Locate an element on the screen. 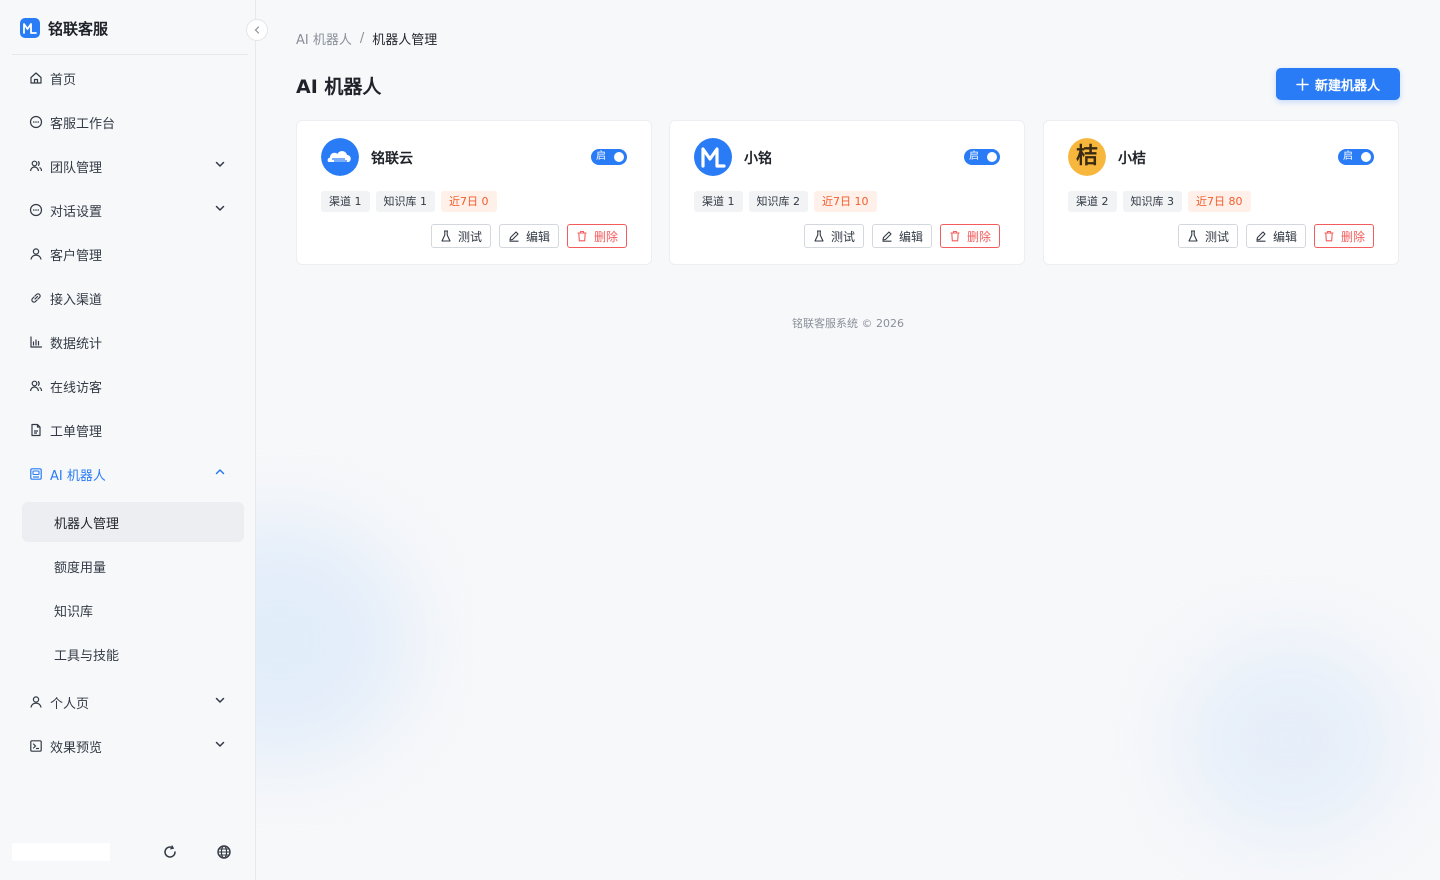 This screenshot has height=880, width=1440. bot-tags: 渠道 1 知识库 1 近7日 0 is located at coordinates (409, 201).